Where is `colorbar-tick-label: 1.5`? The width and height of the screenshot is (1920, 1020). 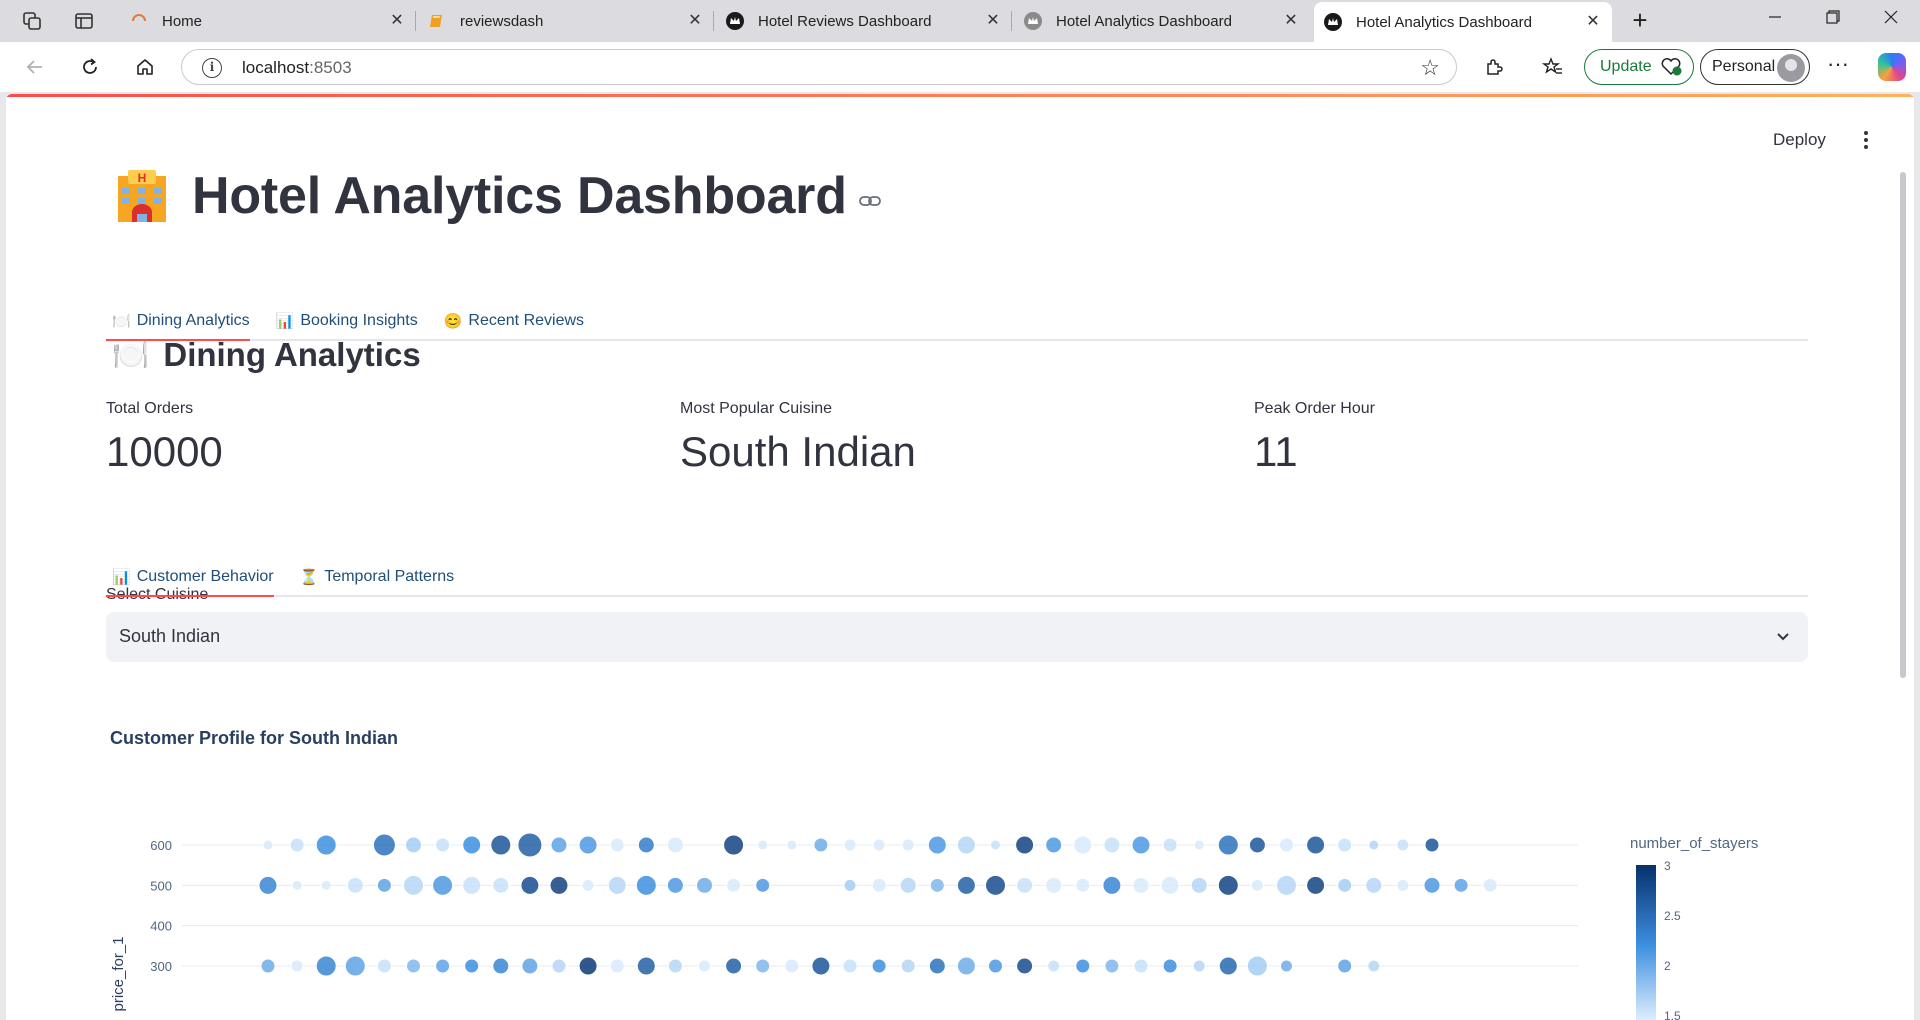
colorbar-tick-label: 1.5 is located at coordinates (1672, 1014).